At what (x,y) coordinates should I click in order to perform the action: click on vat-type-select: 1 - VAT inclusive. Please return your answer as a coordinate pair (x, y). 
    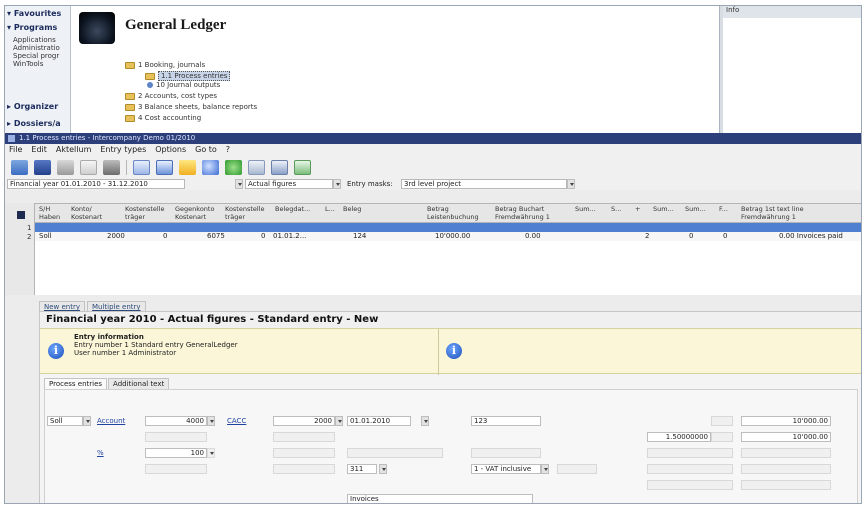
    Looking at the image, I should click on (506, 469).